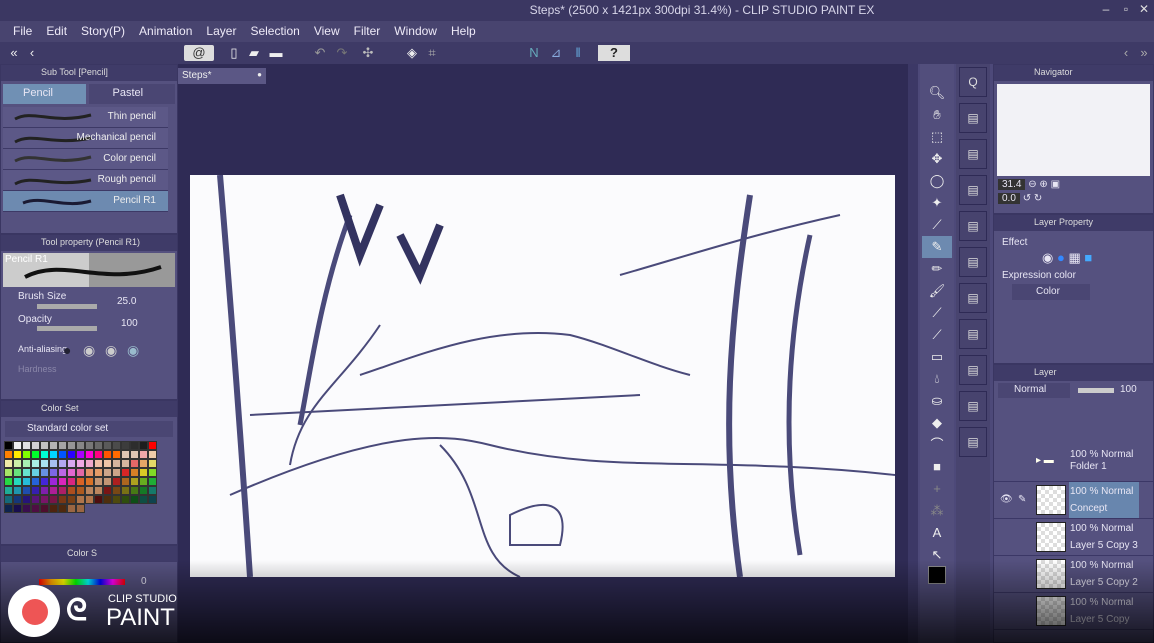 This screenshot has width=1154, height=643. I want to click on texture-icon: ▦, so click(1074, 257).